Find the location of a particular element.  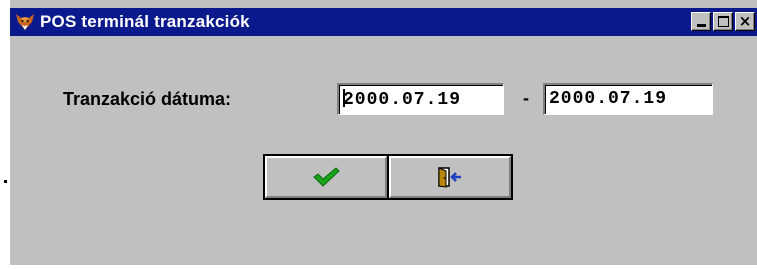

fox-head-icon is located at coordinates (25, 22).